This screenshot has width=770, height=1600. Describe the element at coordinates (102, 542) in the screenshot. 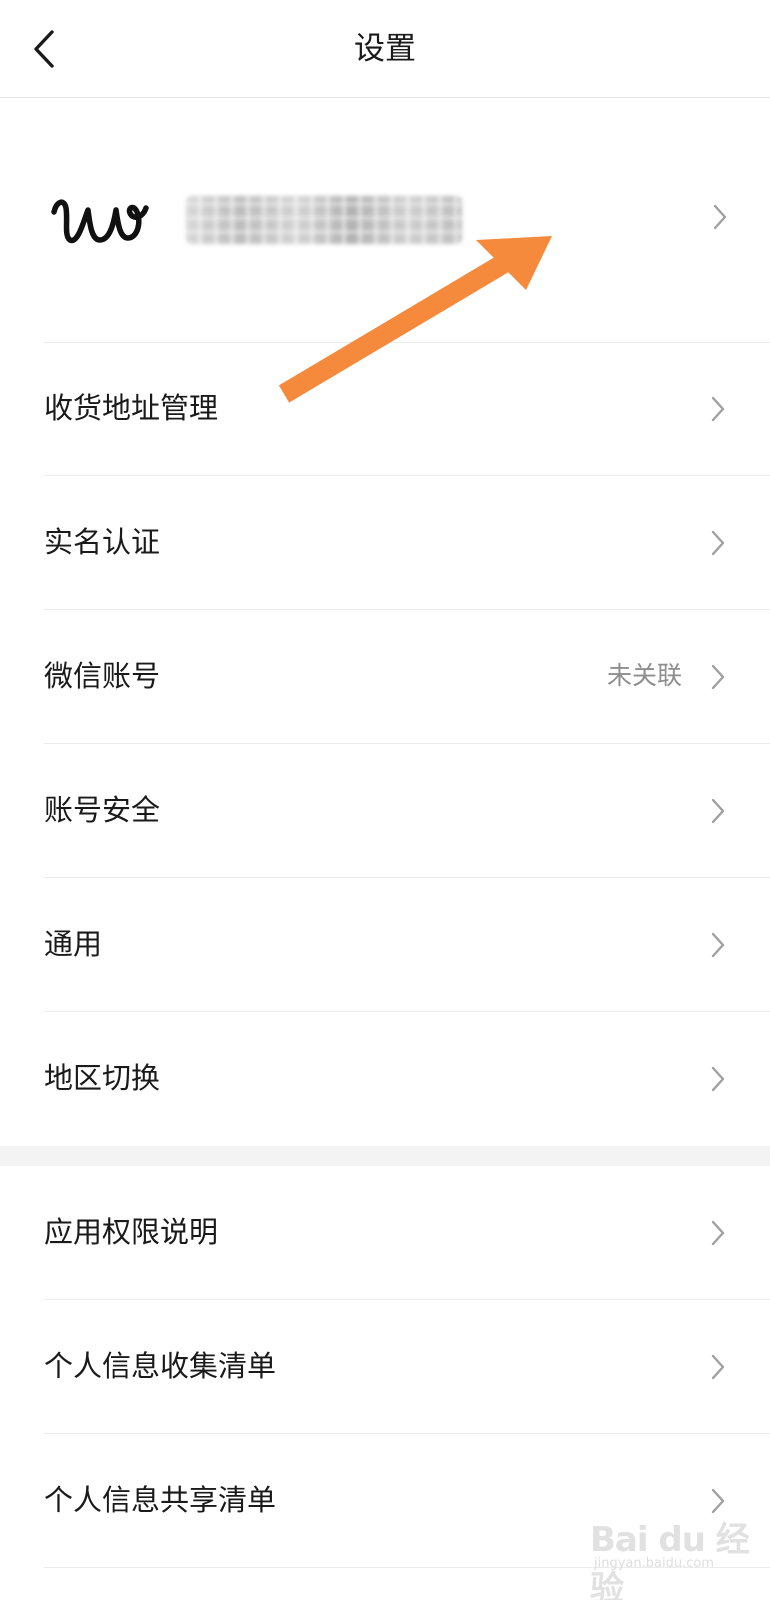

I see `row-label: 实名认证` at that location.